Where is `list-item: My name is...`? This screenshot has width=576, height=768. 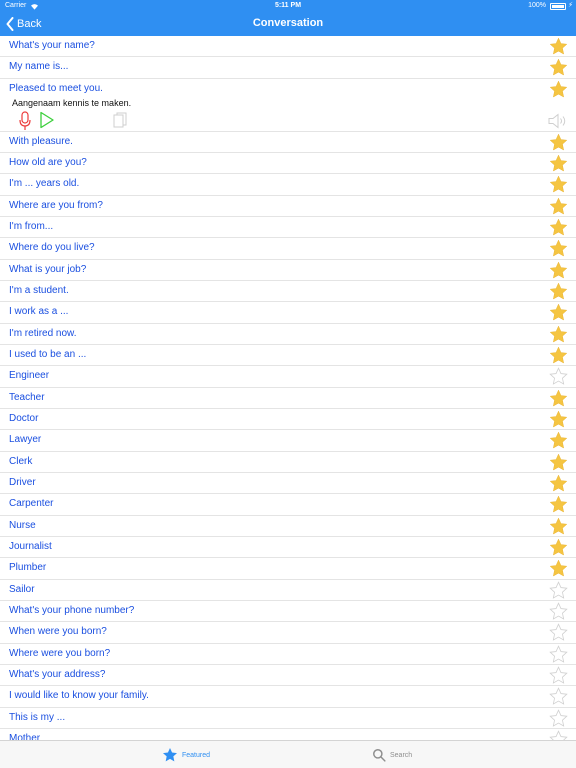 list-item: My name is... is located at coordinates (288, 68).